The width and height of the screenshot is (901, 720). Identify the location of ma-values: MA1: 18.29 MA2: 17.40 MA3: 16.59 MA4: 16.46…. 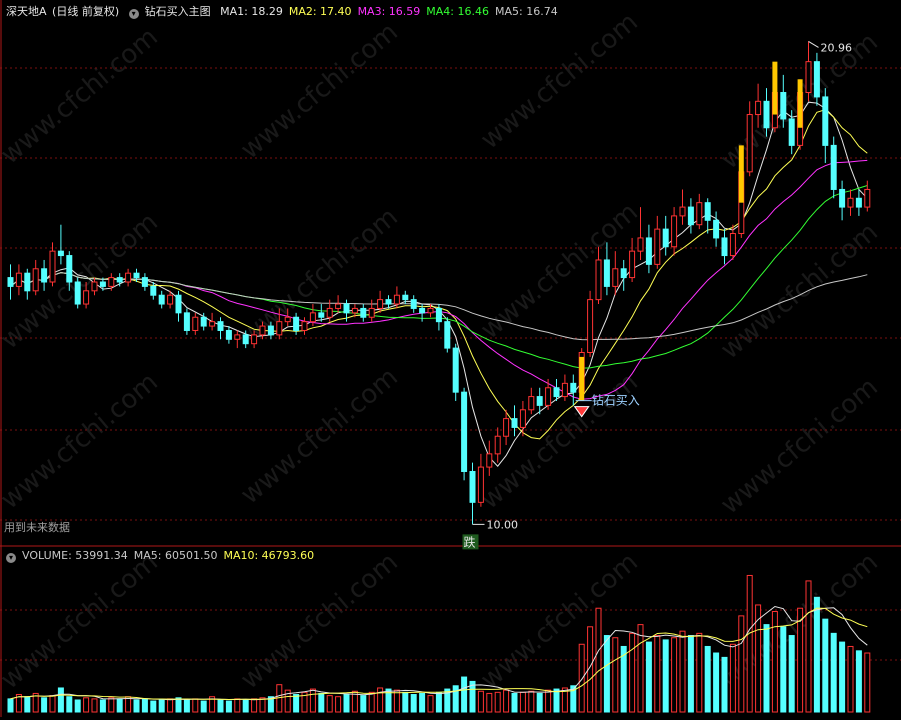
(392, 11).